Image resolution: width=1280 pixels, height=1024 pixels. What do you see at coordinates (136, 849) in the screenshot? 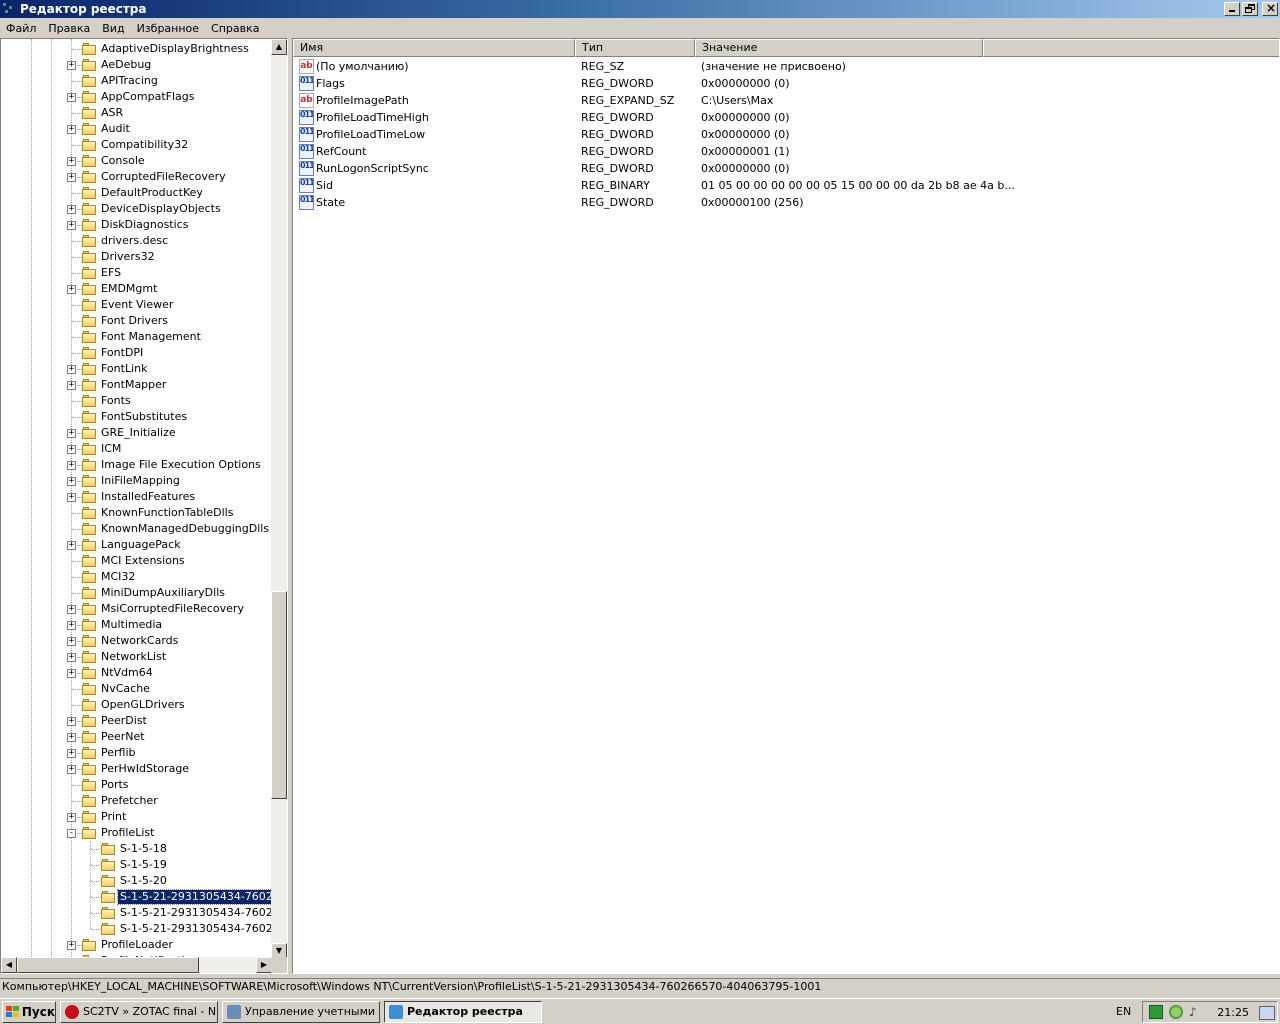
I see `tree-item: S-1-5-18` at bounding box center [136, 849].